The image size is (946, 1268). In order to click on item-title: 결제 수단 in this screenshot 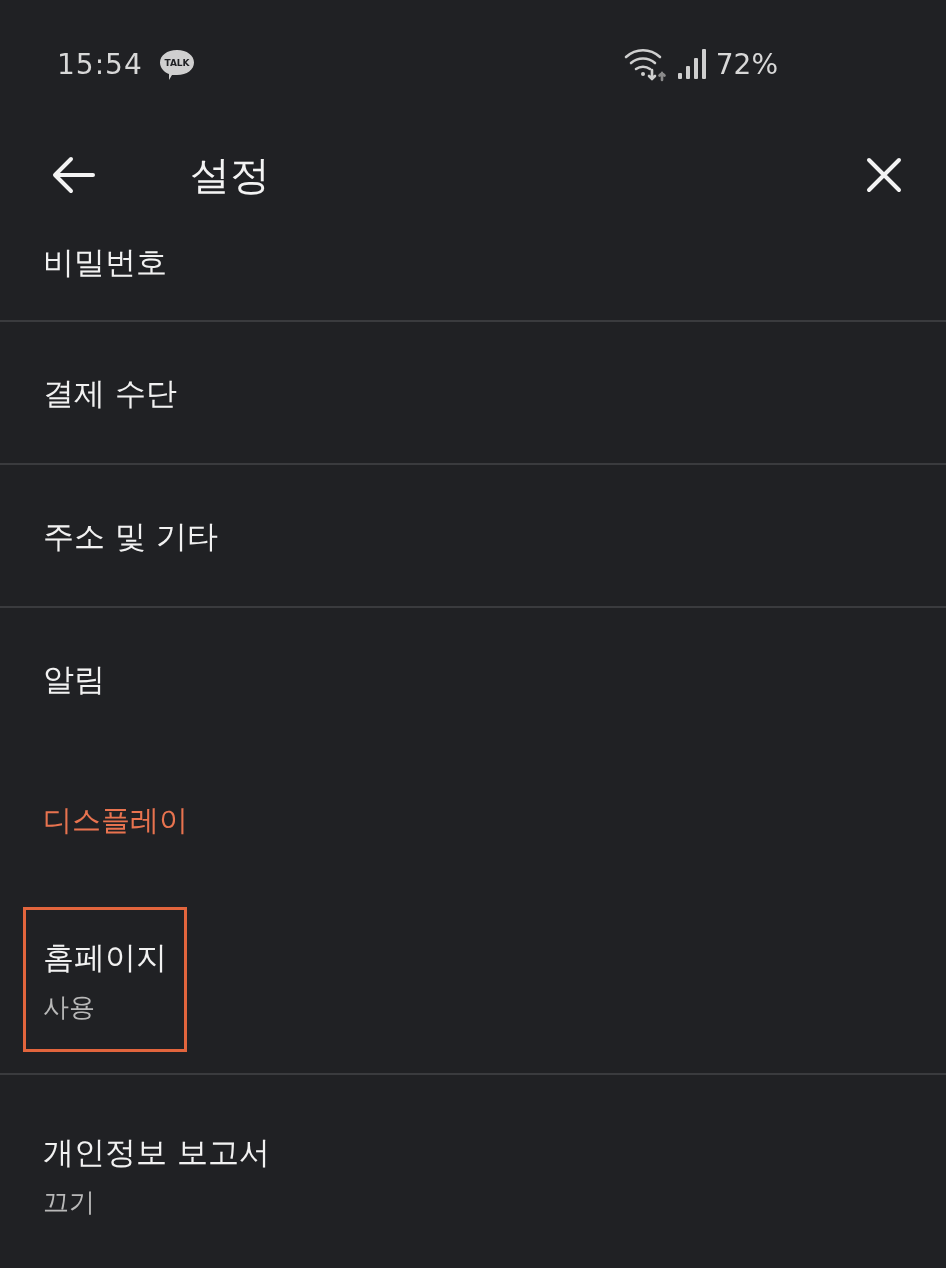, I will do `click(110, 393)`.